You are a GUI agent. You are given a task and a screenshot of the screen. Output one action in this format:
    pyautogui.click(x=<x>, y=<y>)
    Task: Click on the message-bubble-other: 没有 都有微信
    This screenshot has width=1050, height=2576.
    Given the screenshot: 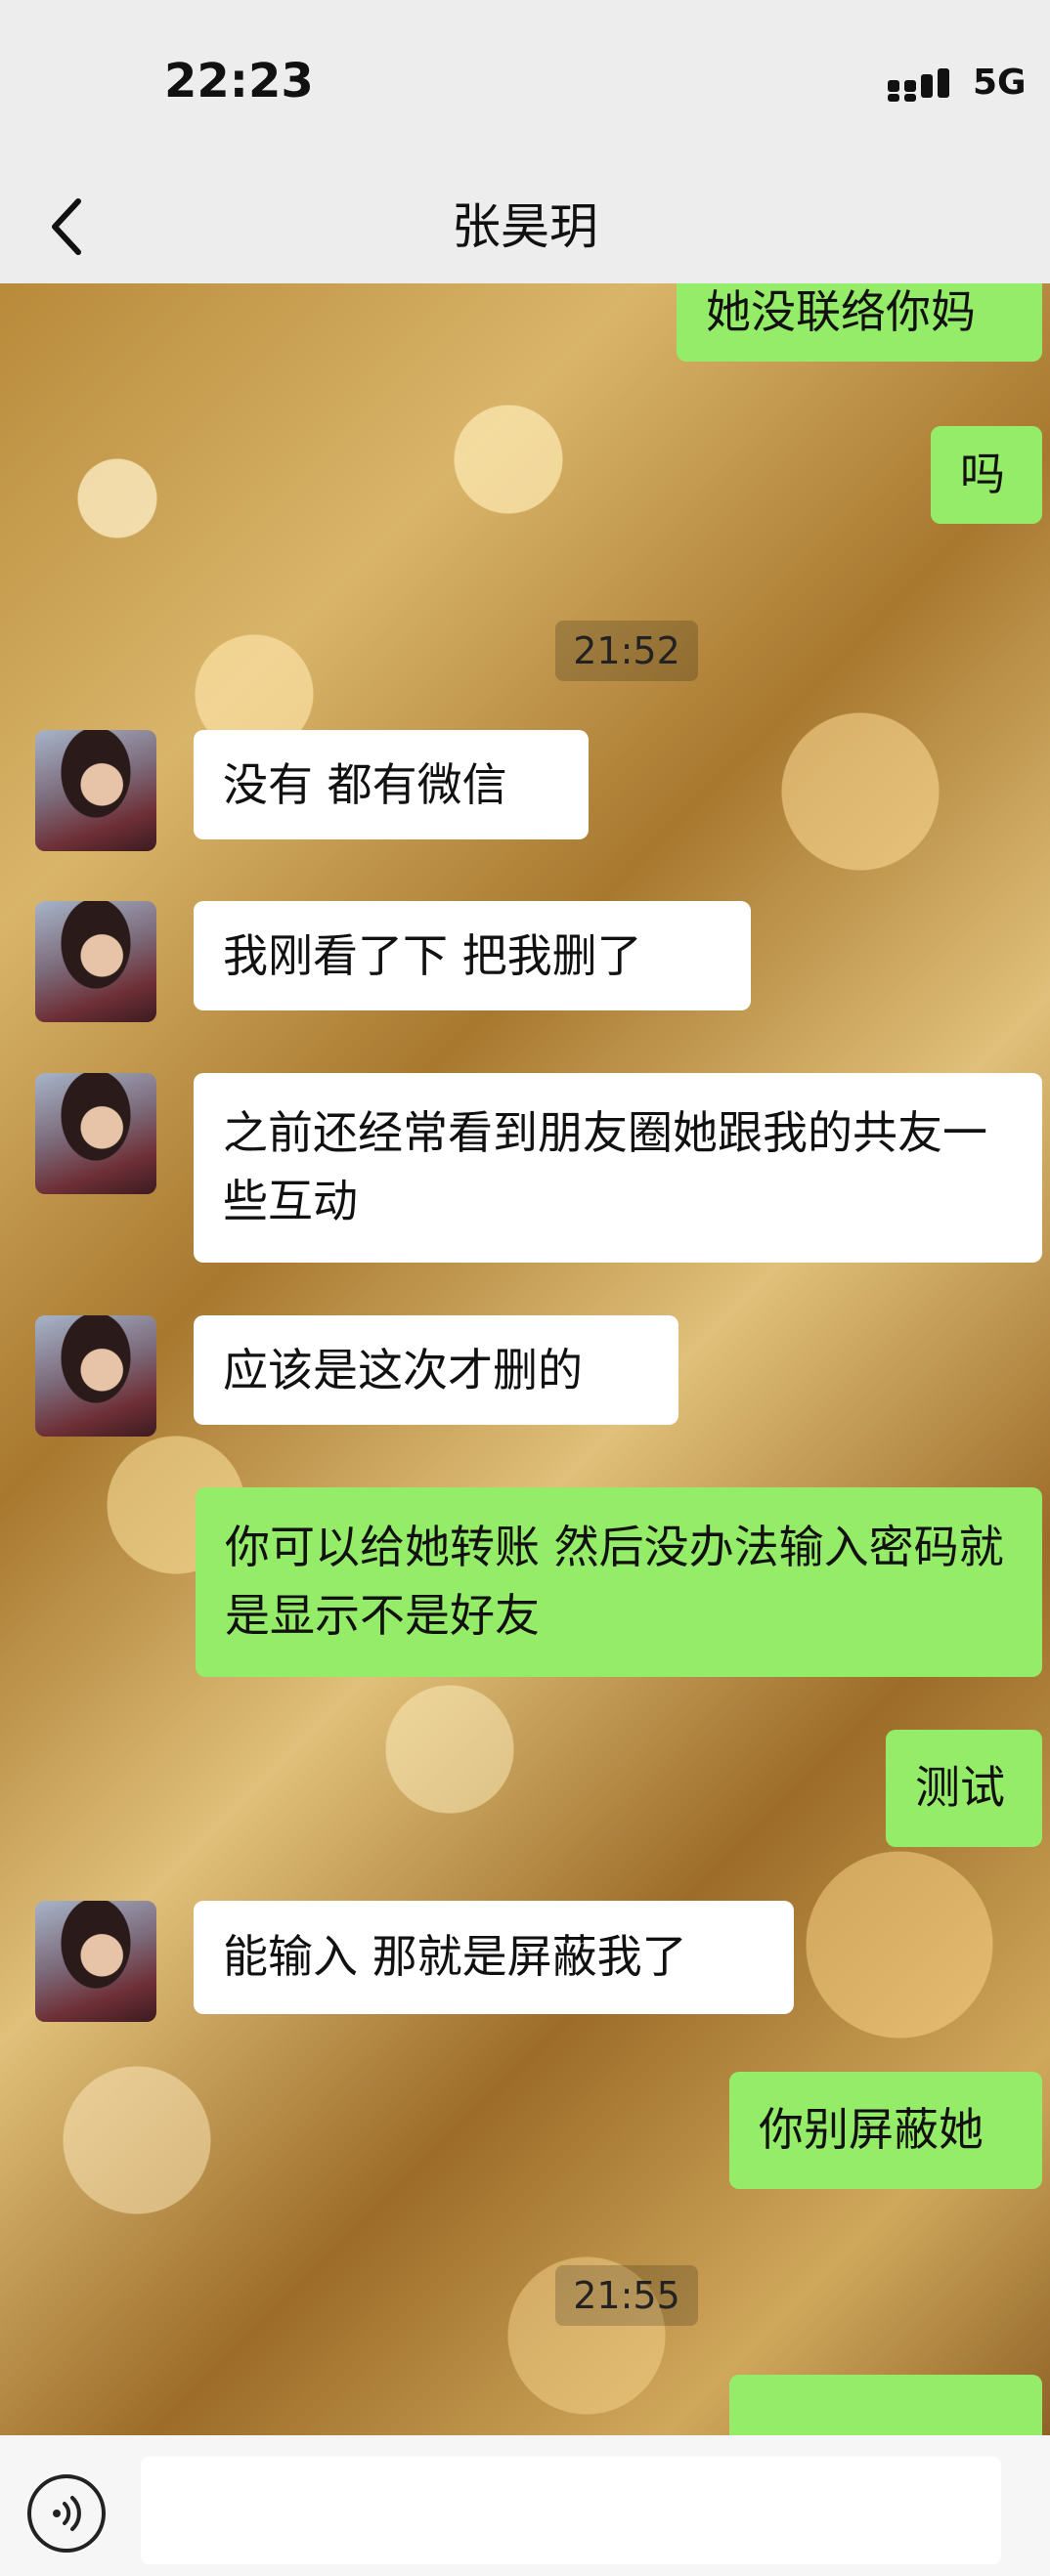 What is the action you would take?
    pyautogui.click(x=391, y=785)
    